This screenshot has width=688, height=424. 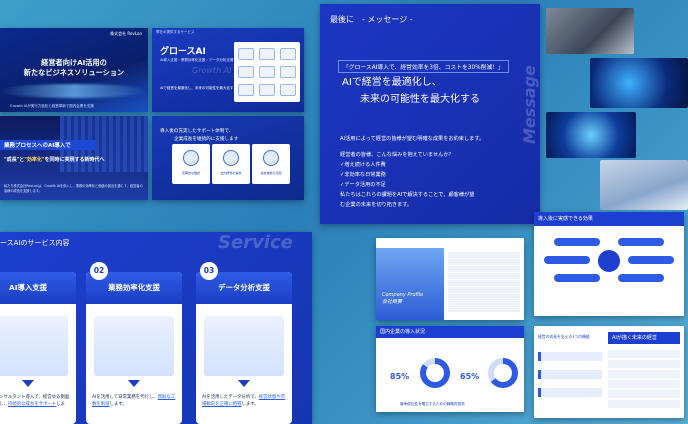 I want to click on slide-adoption: 国内企業の導入状況 85% 65% 競争優位性を確立するための戦略的投資, so click(x=450, y=369).